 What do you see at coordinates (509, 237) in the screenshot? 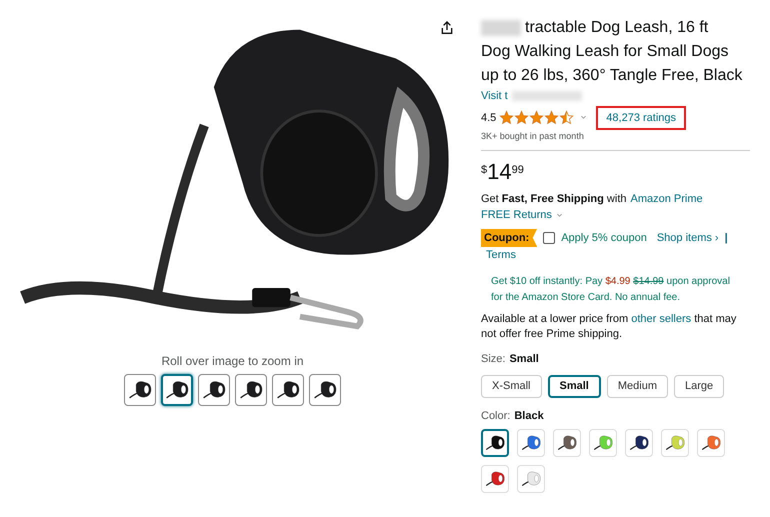
I see `coupon-badge: Coupon:` at bounding box center [509, 237].